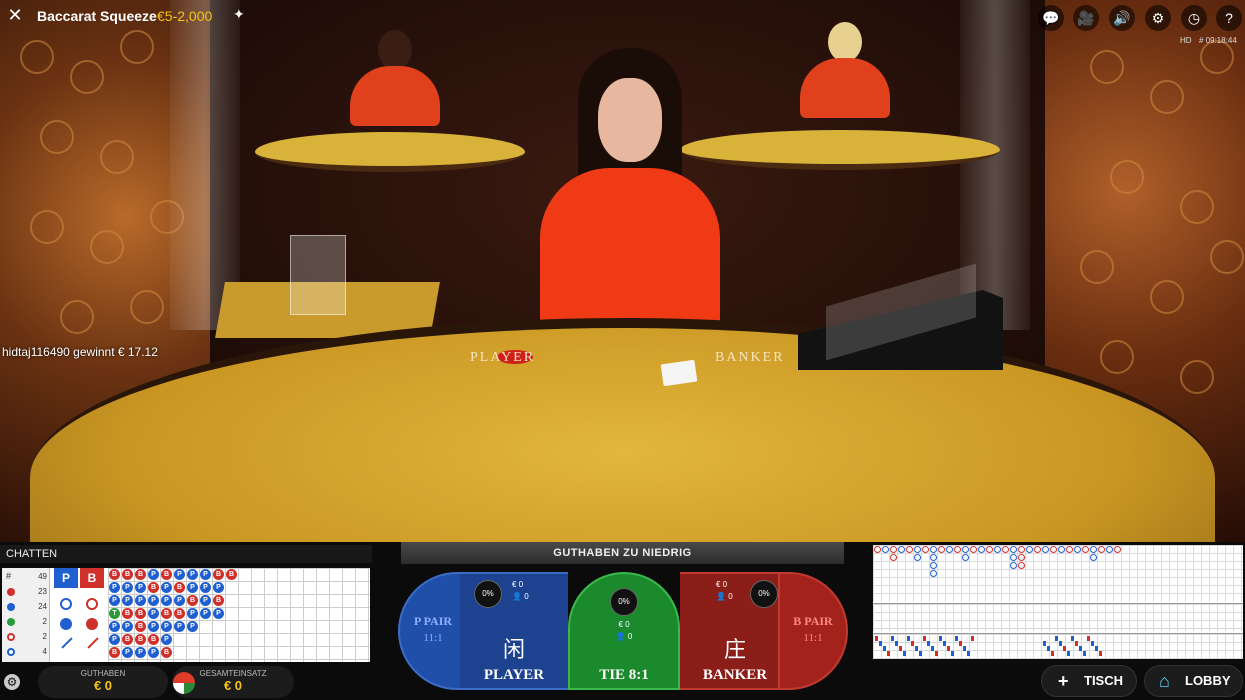 Image resolution: width=1245 pixels, height=700 pixels. Describe the element at coordinates (186, 554) in the screenshot. I see `chat-header: CHATTEN` at that location.